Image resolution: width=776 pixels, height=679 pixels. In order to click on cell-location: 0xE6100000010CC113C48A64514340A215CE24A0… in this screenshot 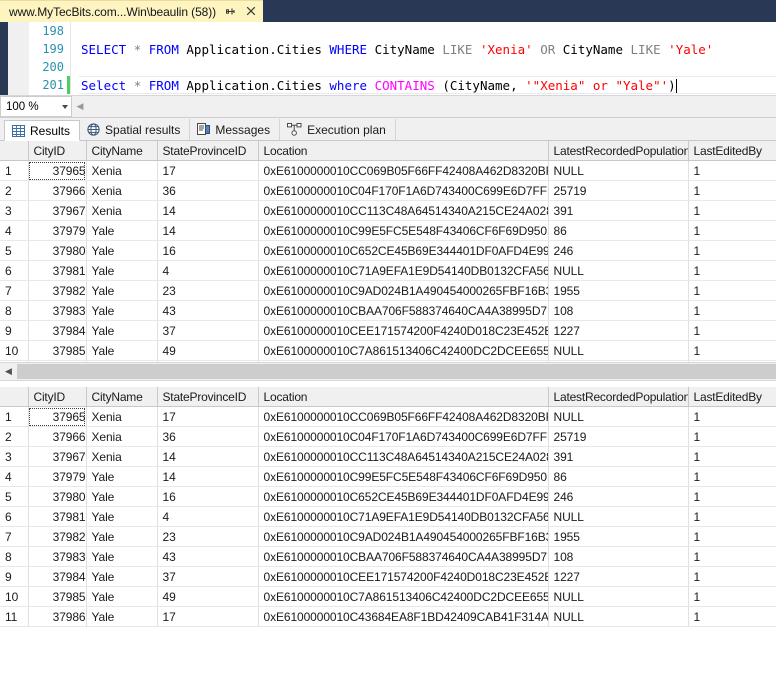, I will do `click(403, 456)`.